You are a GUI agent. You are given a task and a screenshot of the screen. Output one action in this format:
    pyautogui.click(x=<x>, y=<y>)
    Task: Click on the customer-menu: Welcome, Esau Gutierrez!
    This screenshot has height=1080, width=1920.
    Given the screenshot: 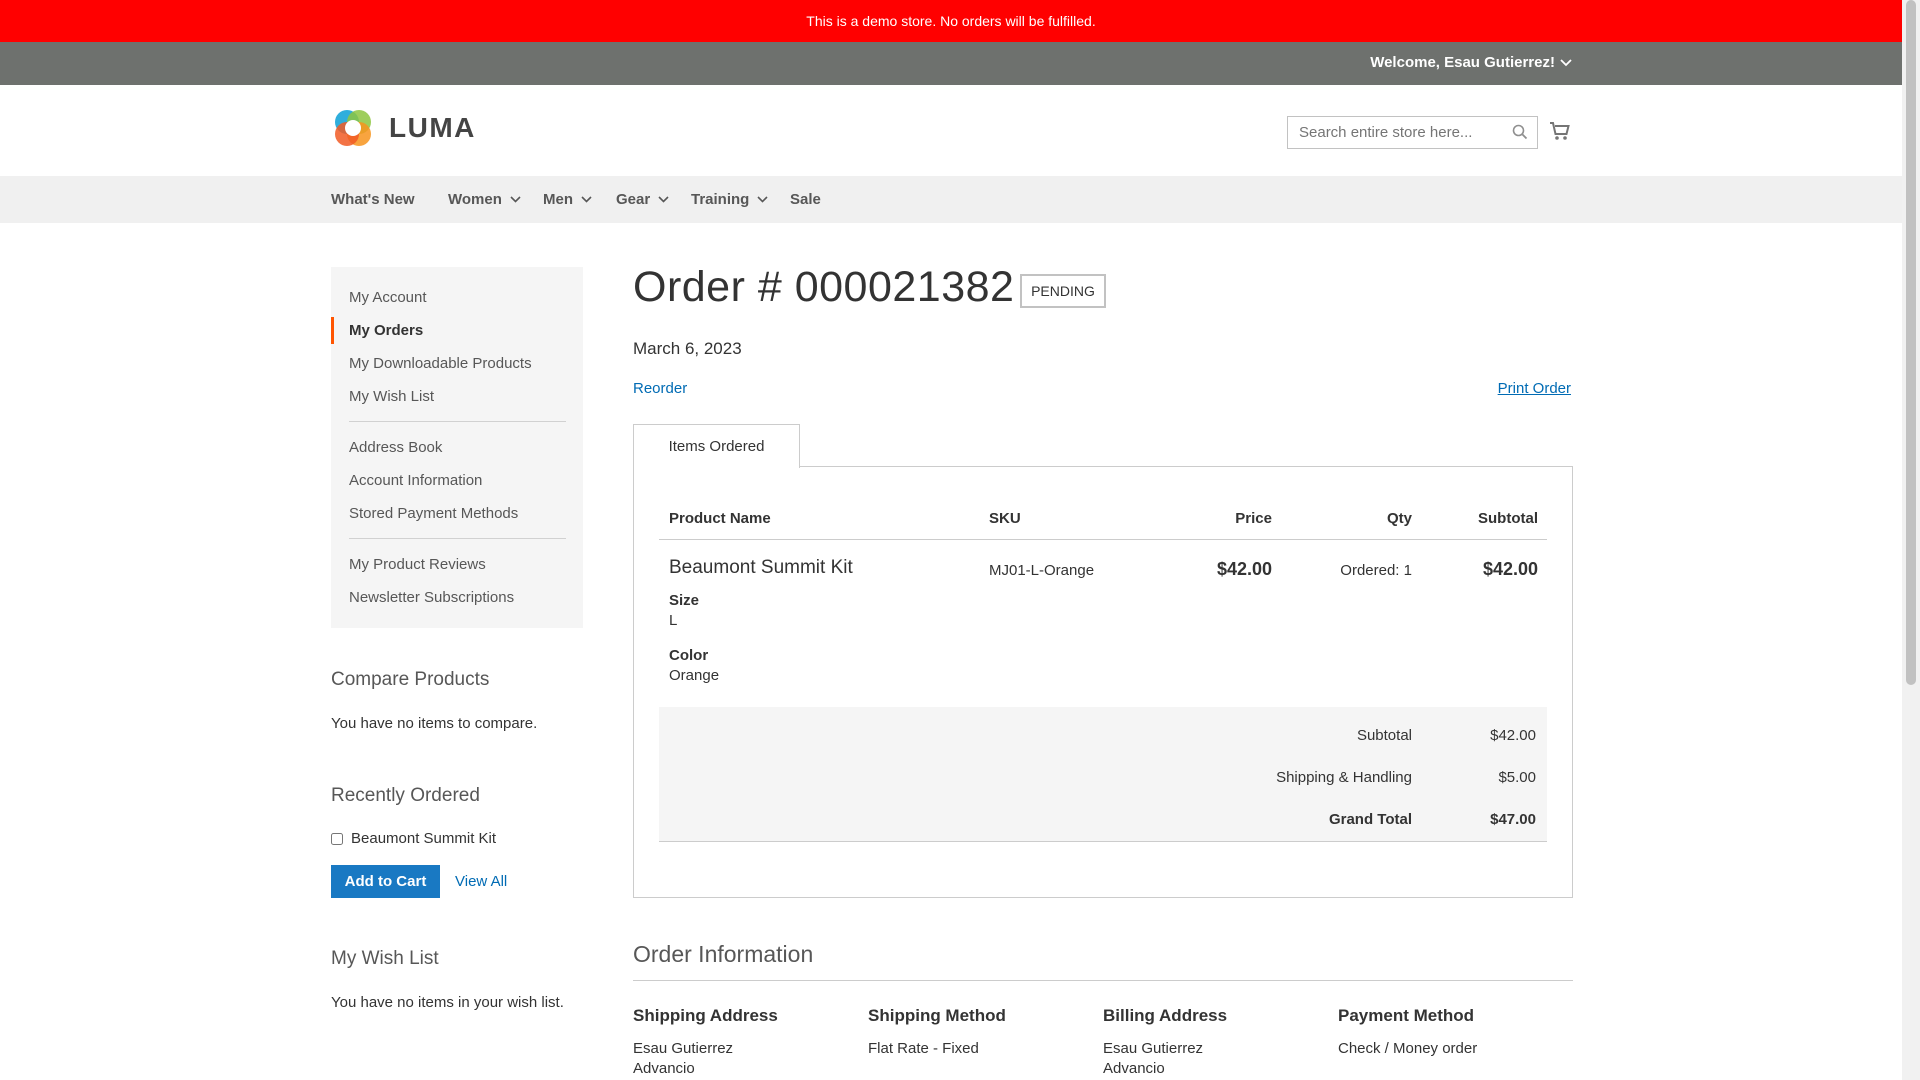 What is the action you would take?
    pyautogui.click(x=1471, y=62)
    